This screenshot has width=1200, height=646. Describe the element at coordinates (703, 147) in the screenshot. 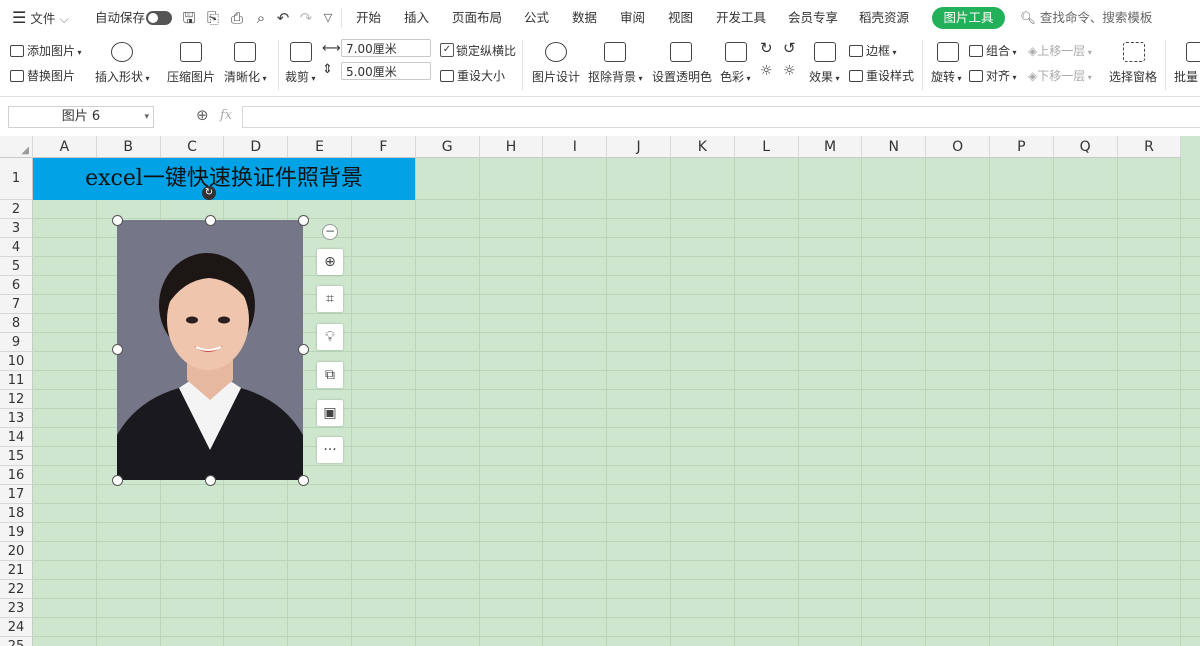

I see `column-header-k: K` at that location.